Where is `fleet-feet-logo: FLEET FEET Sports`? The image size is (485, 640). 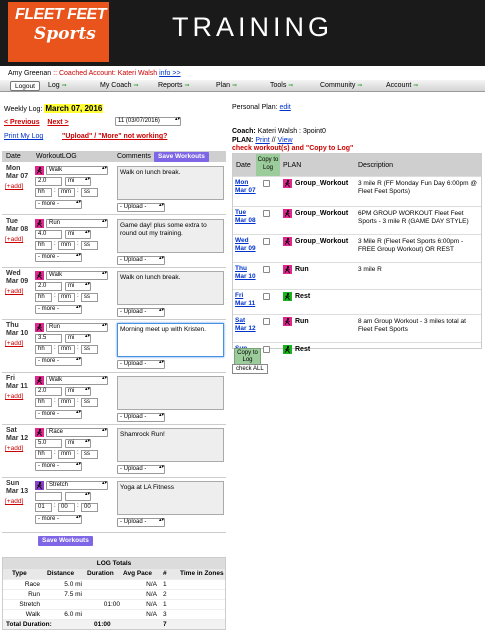
fleet-feet-logo: FLEET FEET Sports is located at coordinates (58, 32).